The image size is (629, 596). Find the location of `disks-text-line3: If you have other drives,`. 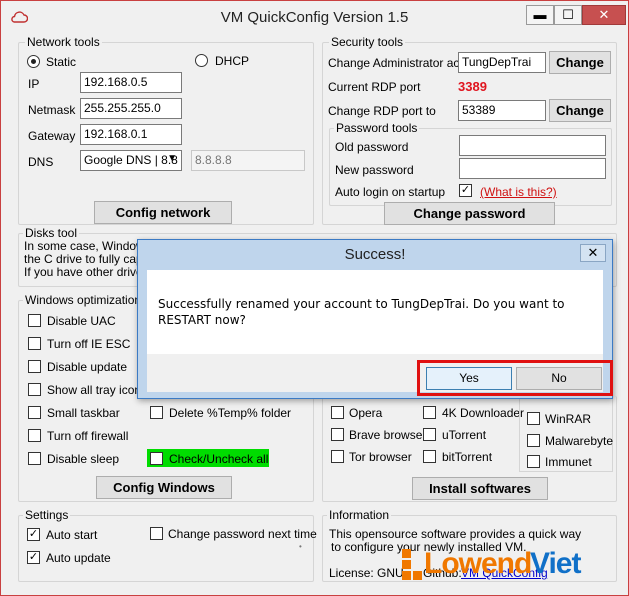

disks-text-line3: If you have other drives, is located at coordinates (88, 272).